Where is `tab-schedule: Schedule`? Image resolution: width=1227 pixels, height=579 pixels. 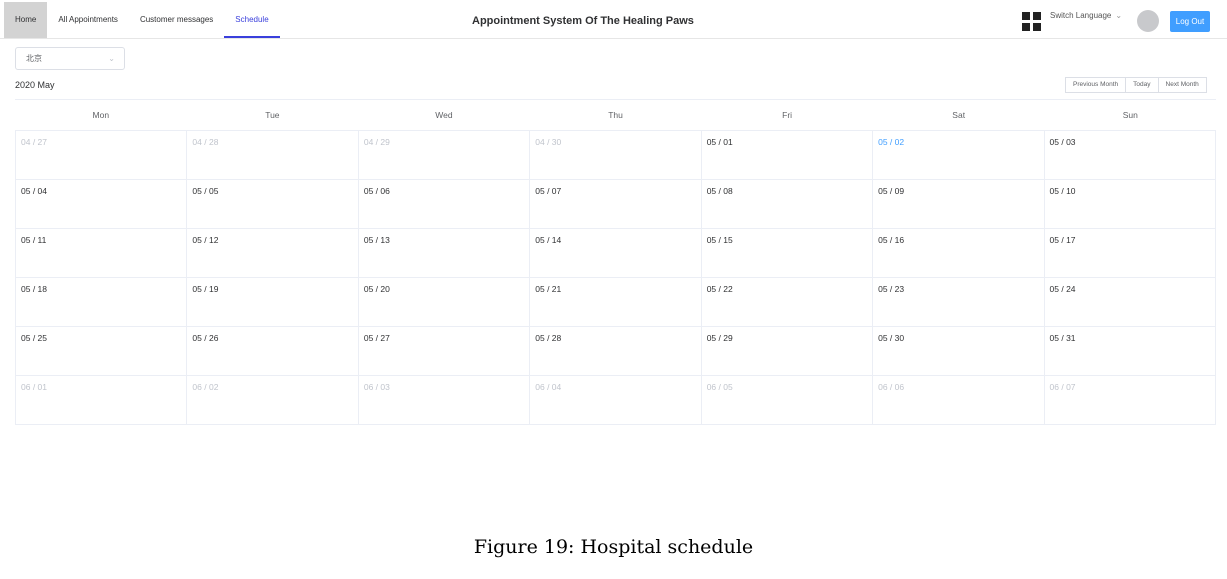
tab-schedule: Schedule is located at coordinates (252, 20).